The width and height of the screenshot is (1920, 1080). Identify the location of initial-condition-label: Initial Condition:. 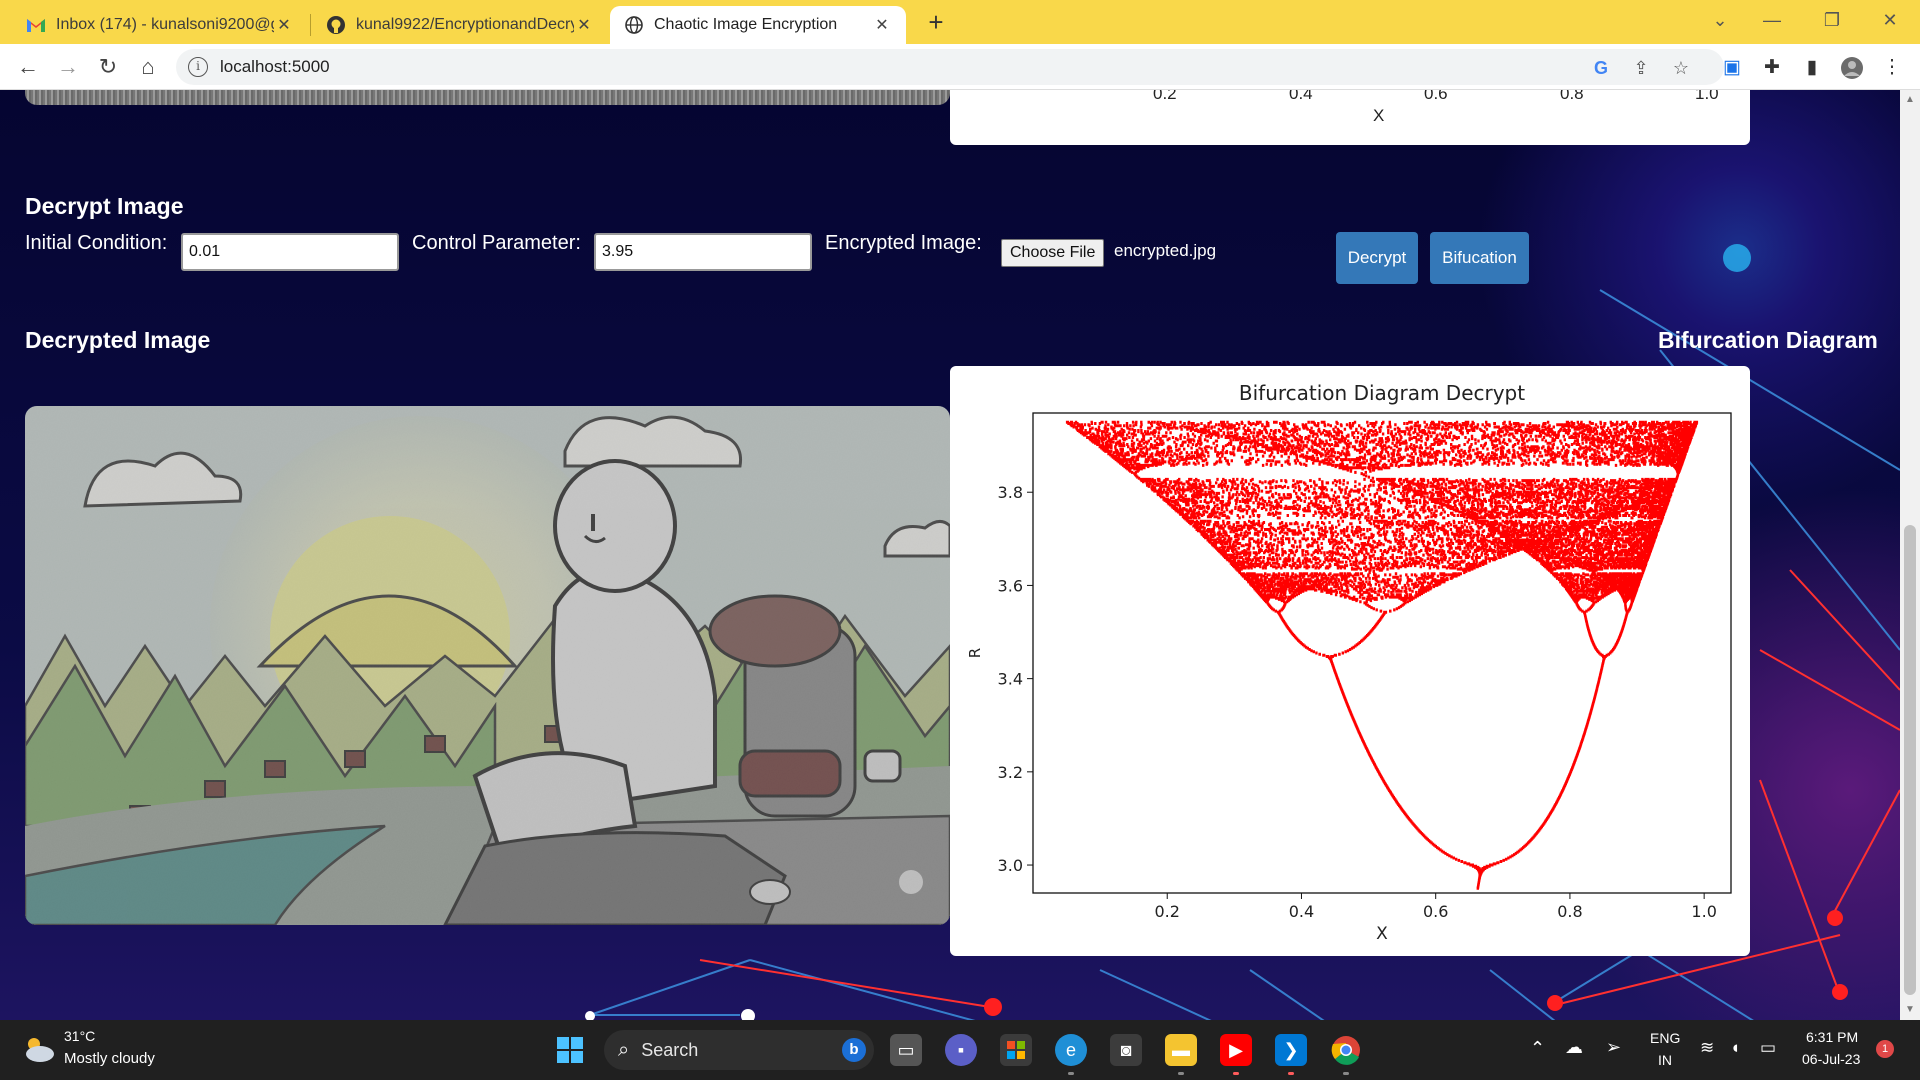
(96, 243).